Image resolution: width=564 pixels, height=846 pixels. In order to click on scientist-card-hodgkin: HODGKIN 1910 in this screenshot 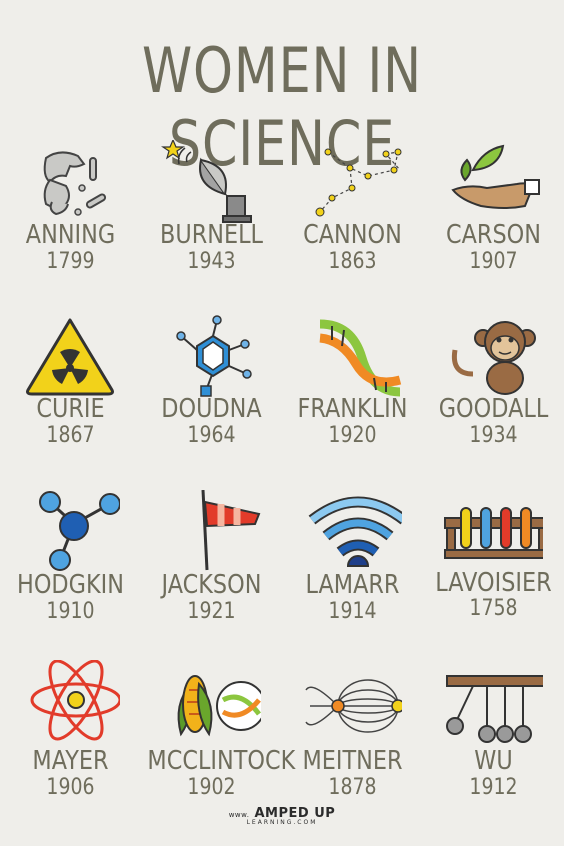, I will do `click(70, 578)`.